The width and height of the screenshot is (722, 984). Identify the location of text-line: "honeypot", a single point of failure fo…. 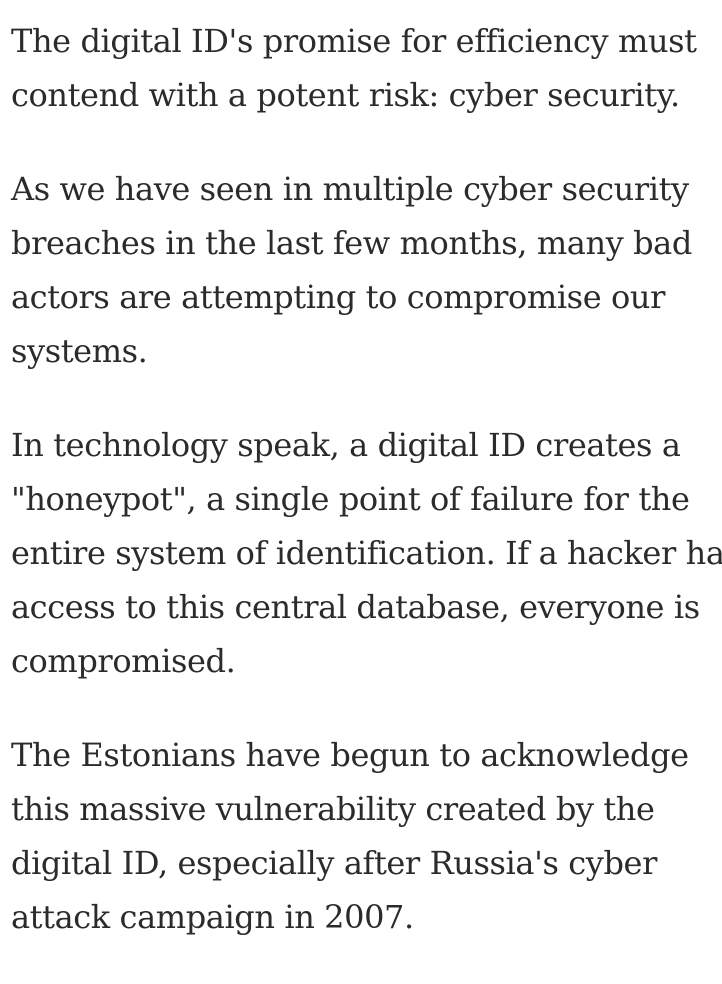
(350, 499).